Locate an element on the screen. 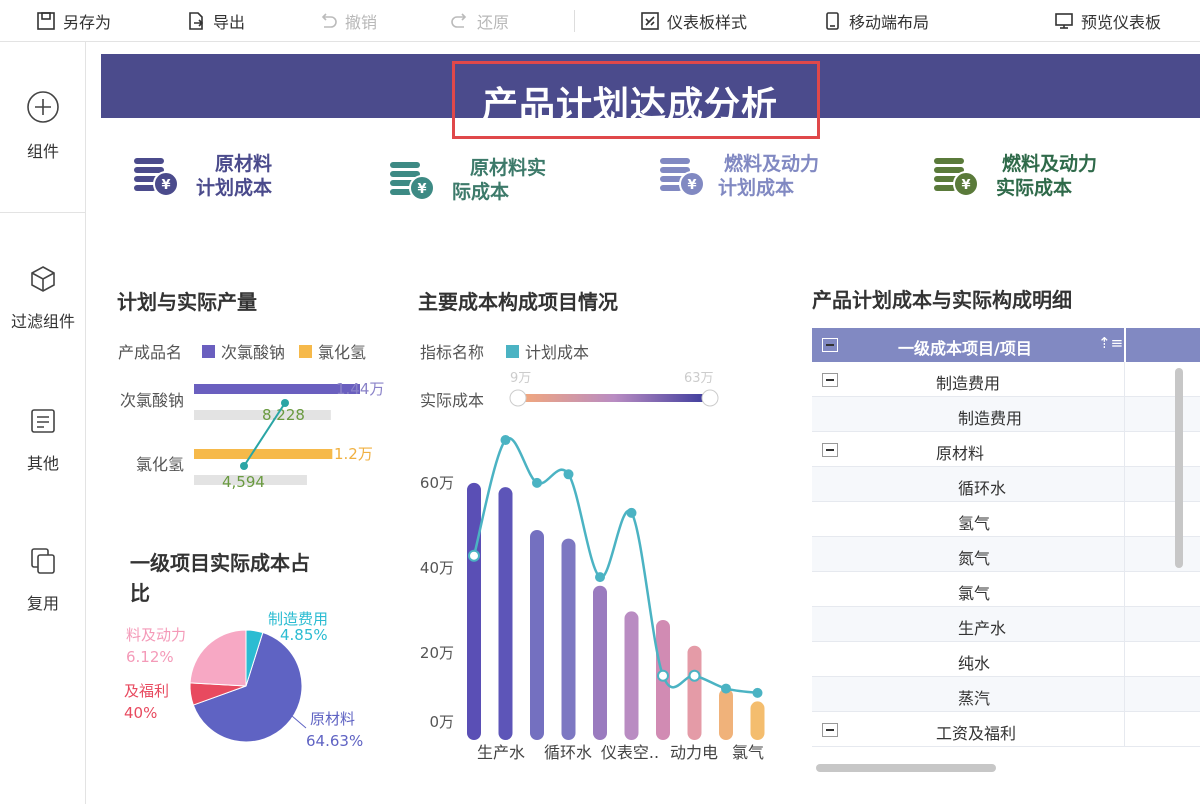 The width and height of the screenshot is (1200, 804). cost-chart: 60万 40万 20万 0万 生产水 循环水 仪表空.. 动力电 氯气 is located at coordinates (592, 598).